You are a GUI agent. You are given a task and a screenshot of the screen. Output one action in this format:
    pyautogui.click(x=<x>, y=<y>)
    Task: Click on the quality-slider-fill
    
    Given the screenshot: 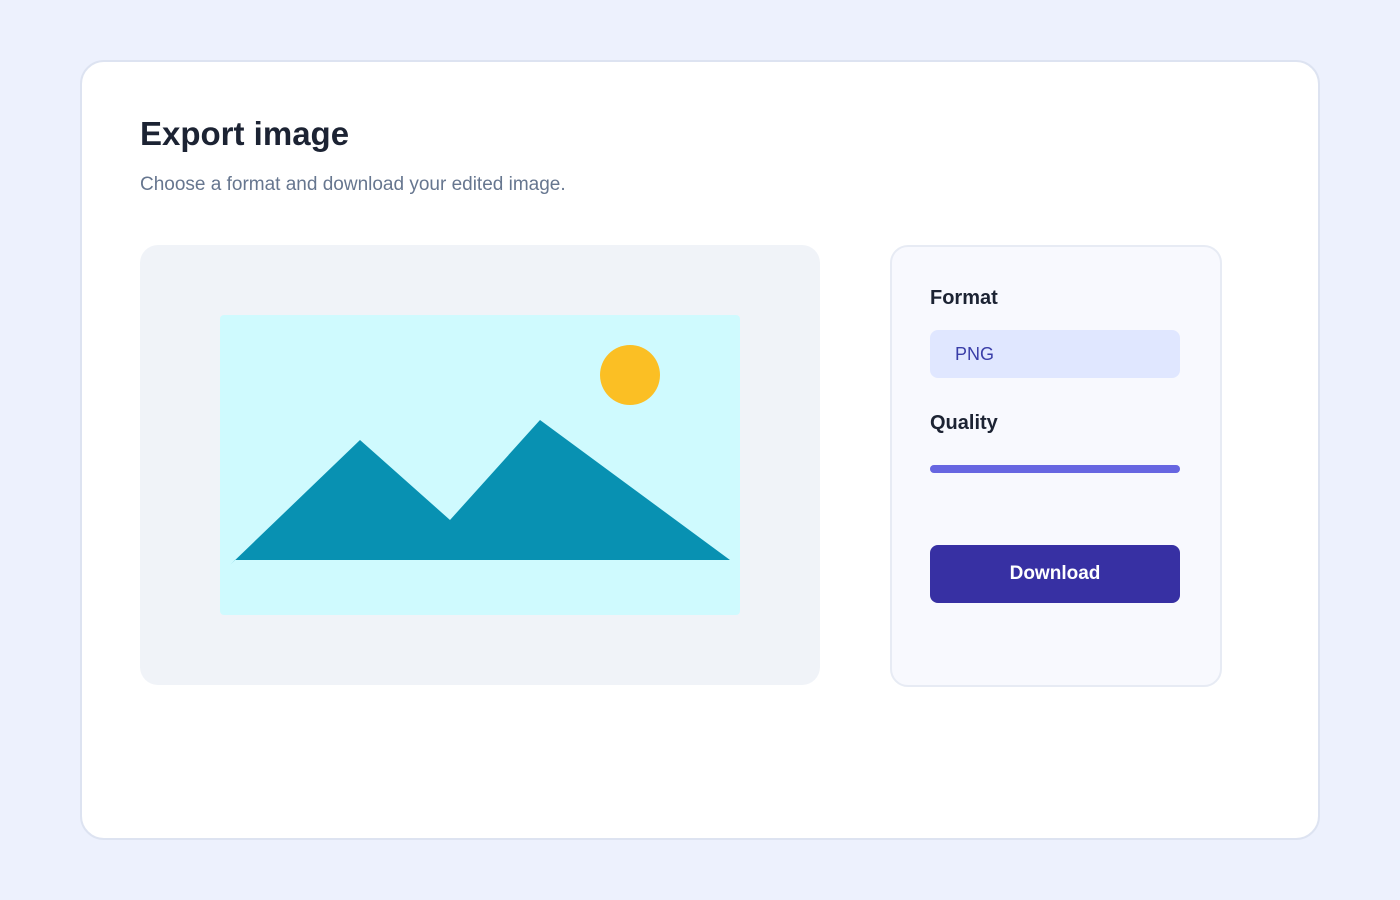 What is the action you would take?
    pyautogui.click(x=1055, y=469)
    